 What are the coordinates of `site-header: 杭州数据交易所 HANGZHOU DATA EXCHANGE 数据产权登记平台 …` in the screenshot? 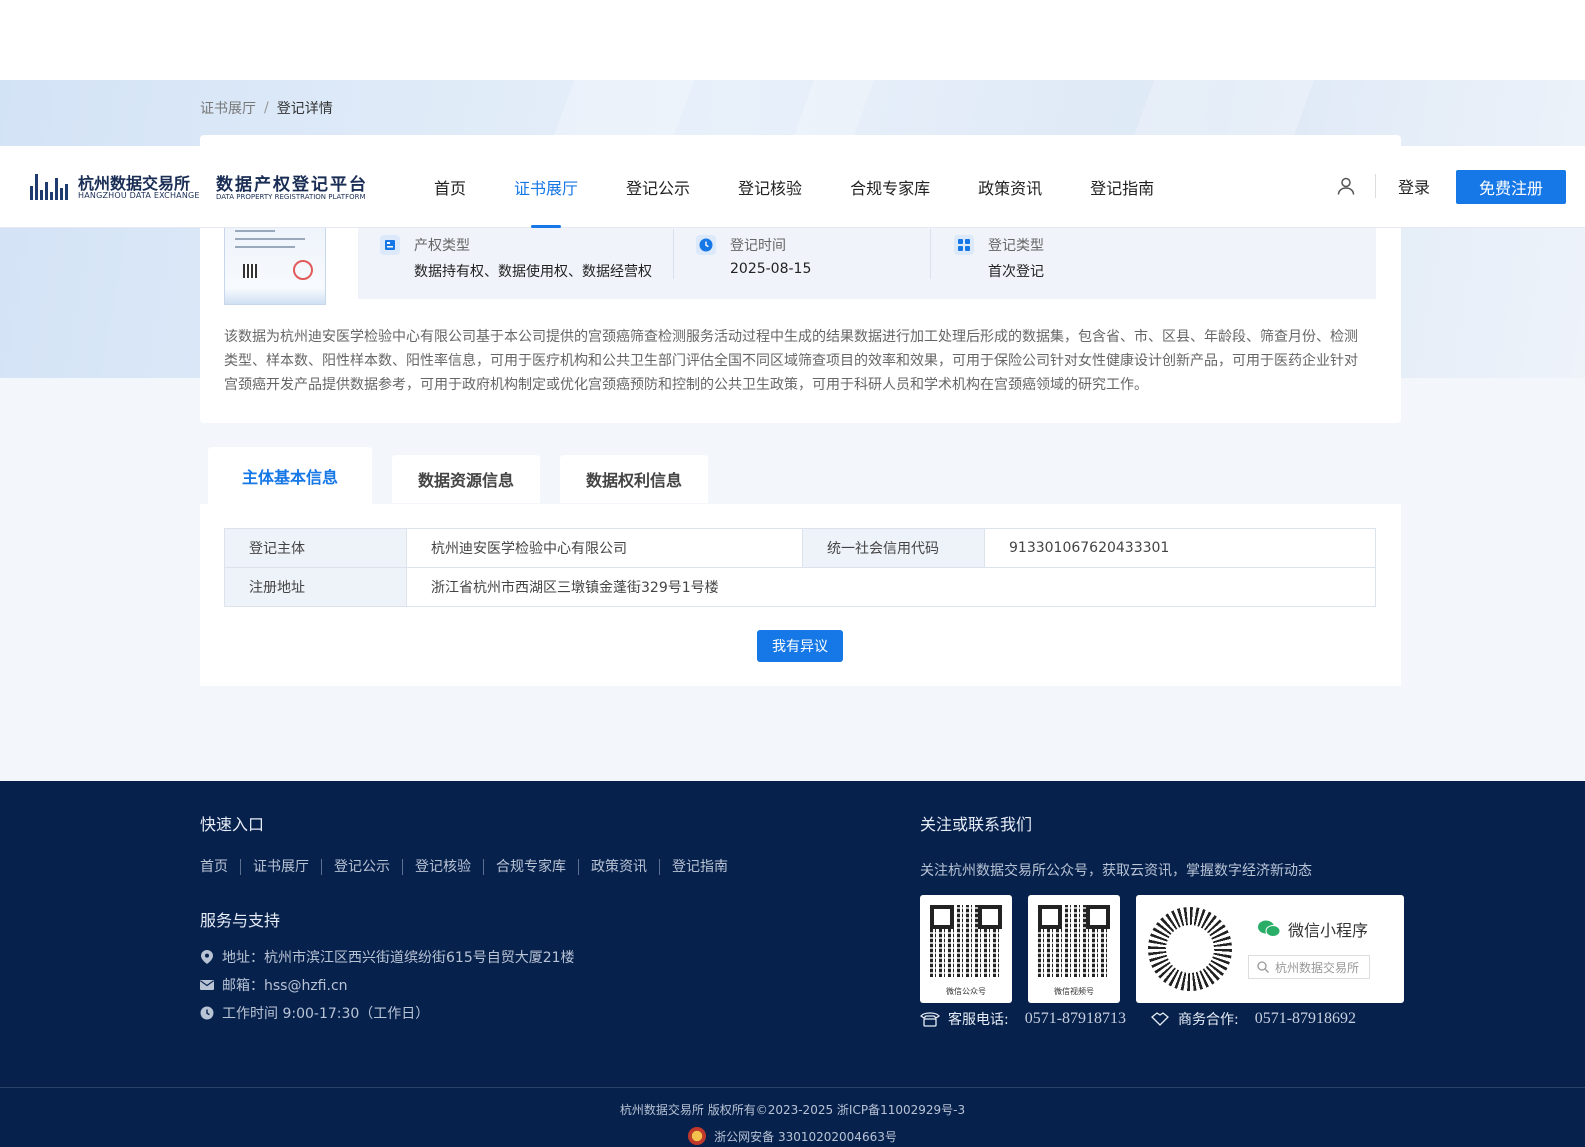 It's located at (792, 187).